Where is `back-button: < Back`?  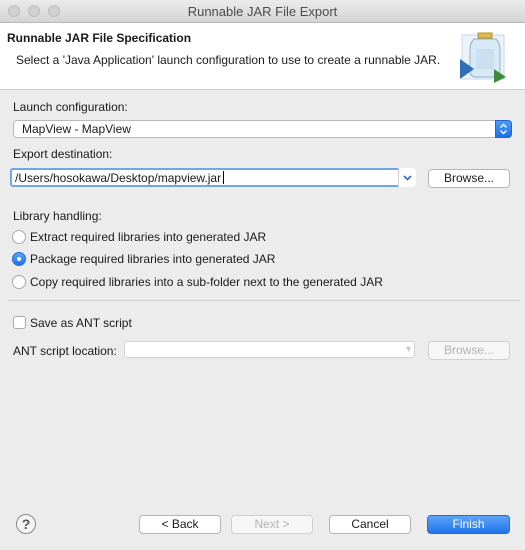
back-button: < Back is located at coordinates (180, 524).